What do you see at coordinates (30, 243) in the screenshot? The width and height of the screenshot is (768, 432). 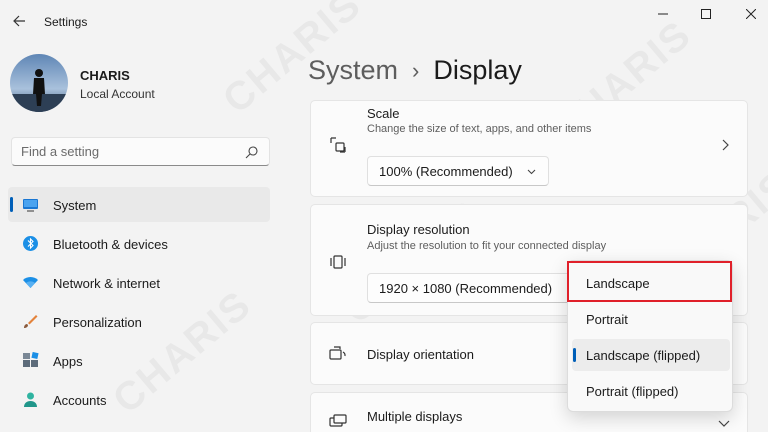 I see `bluetooth-icon` at bounding box center [30, 243].